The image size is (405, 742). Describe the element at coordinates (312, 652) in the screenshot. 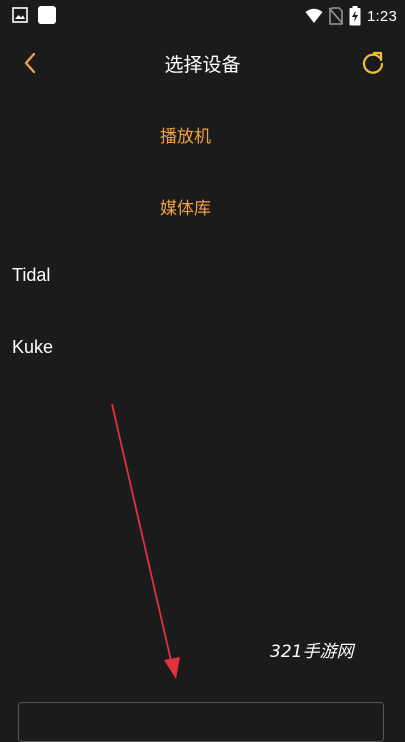

I see `watermark: 321手游网` at that location.